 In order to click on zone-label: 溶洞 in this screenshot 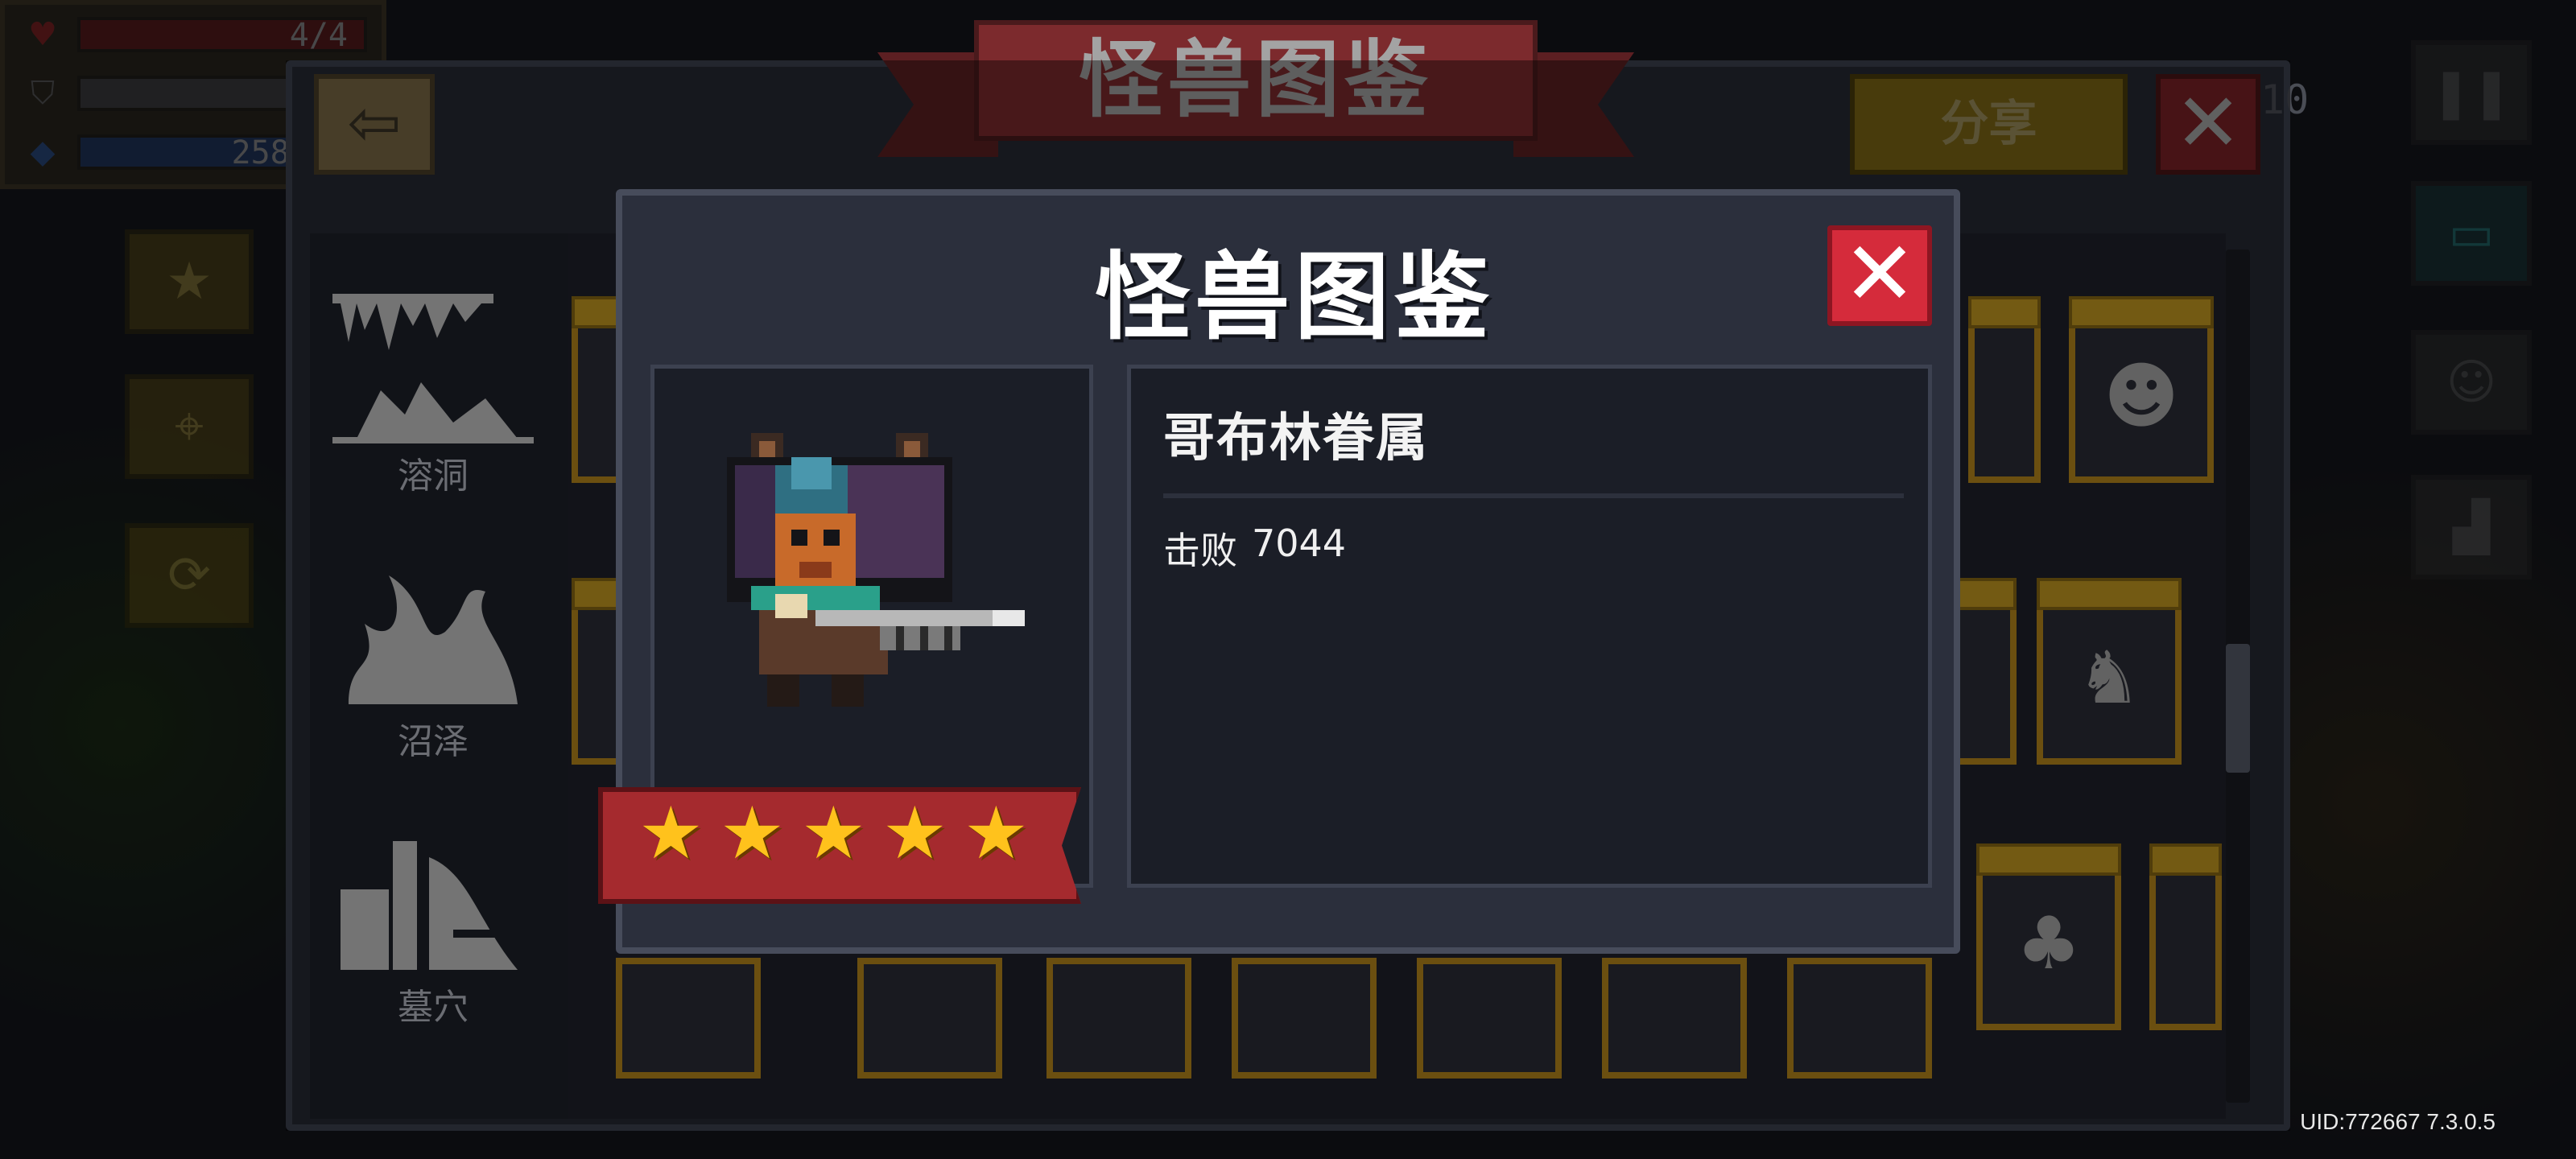, I will do `click(433, 476)`.